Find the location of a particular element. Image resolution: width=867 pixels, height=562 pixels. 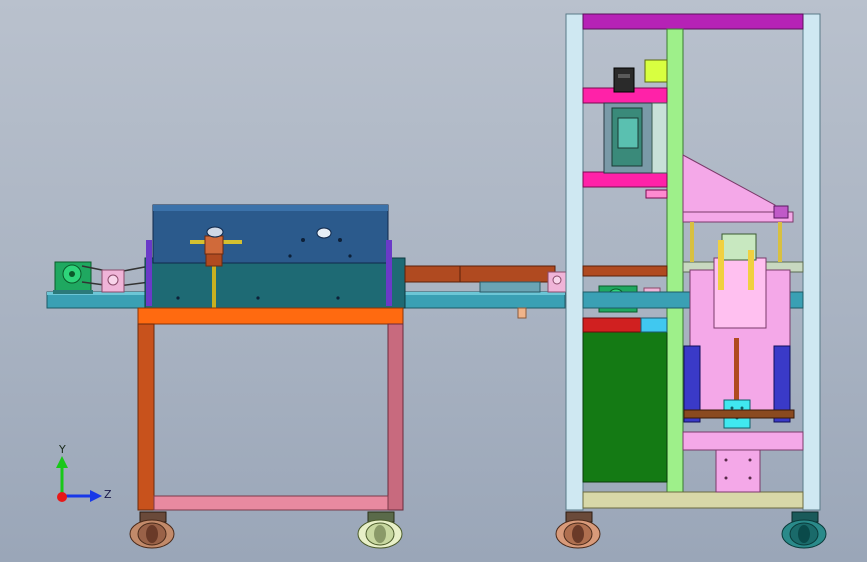

table-top-rail is located at coordinates (270, 316).